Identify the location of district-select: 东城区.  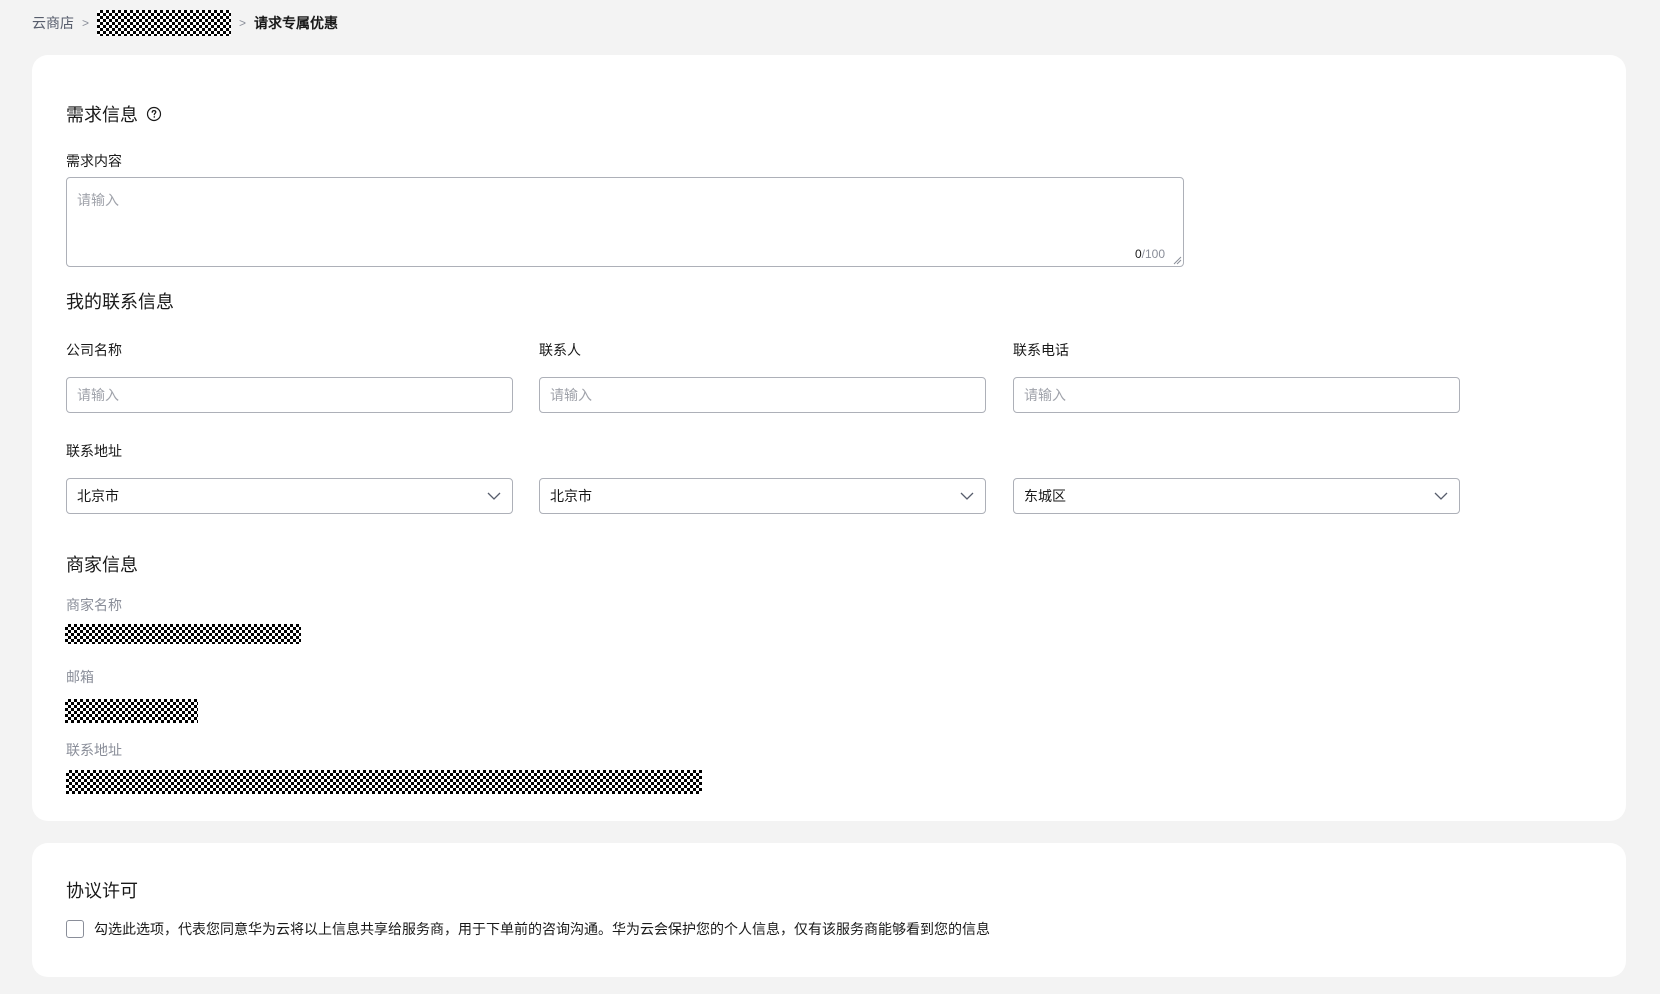
(1236, 496).